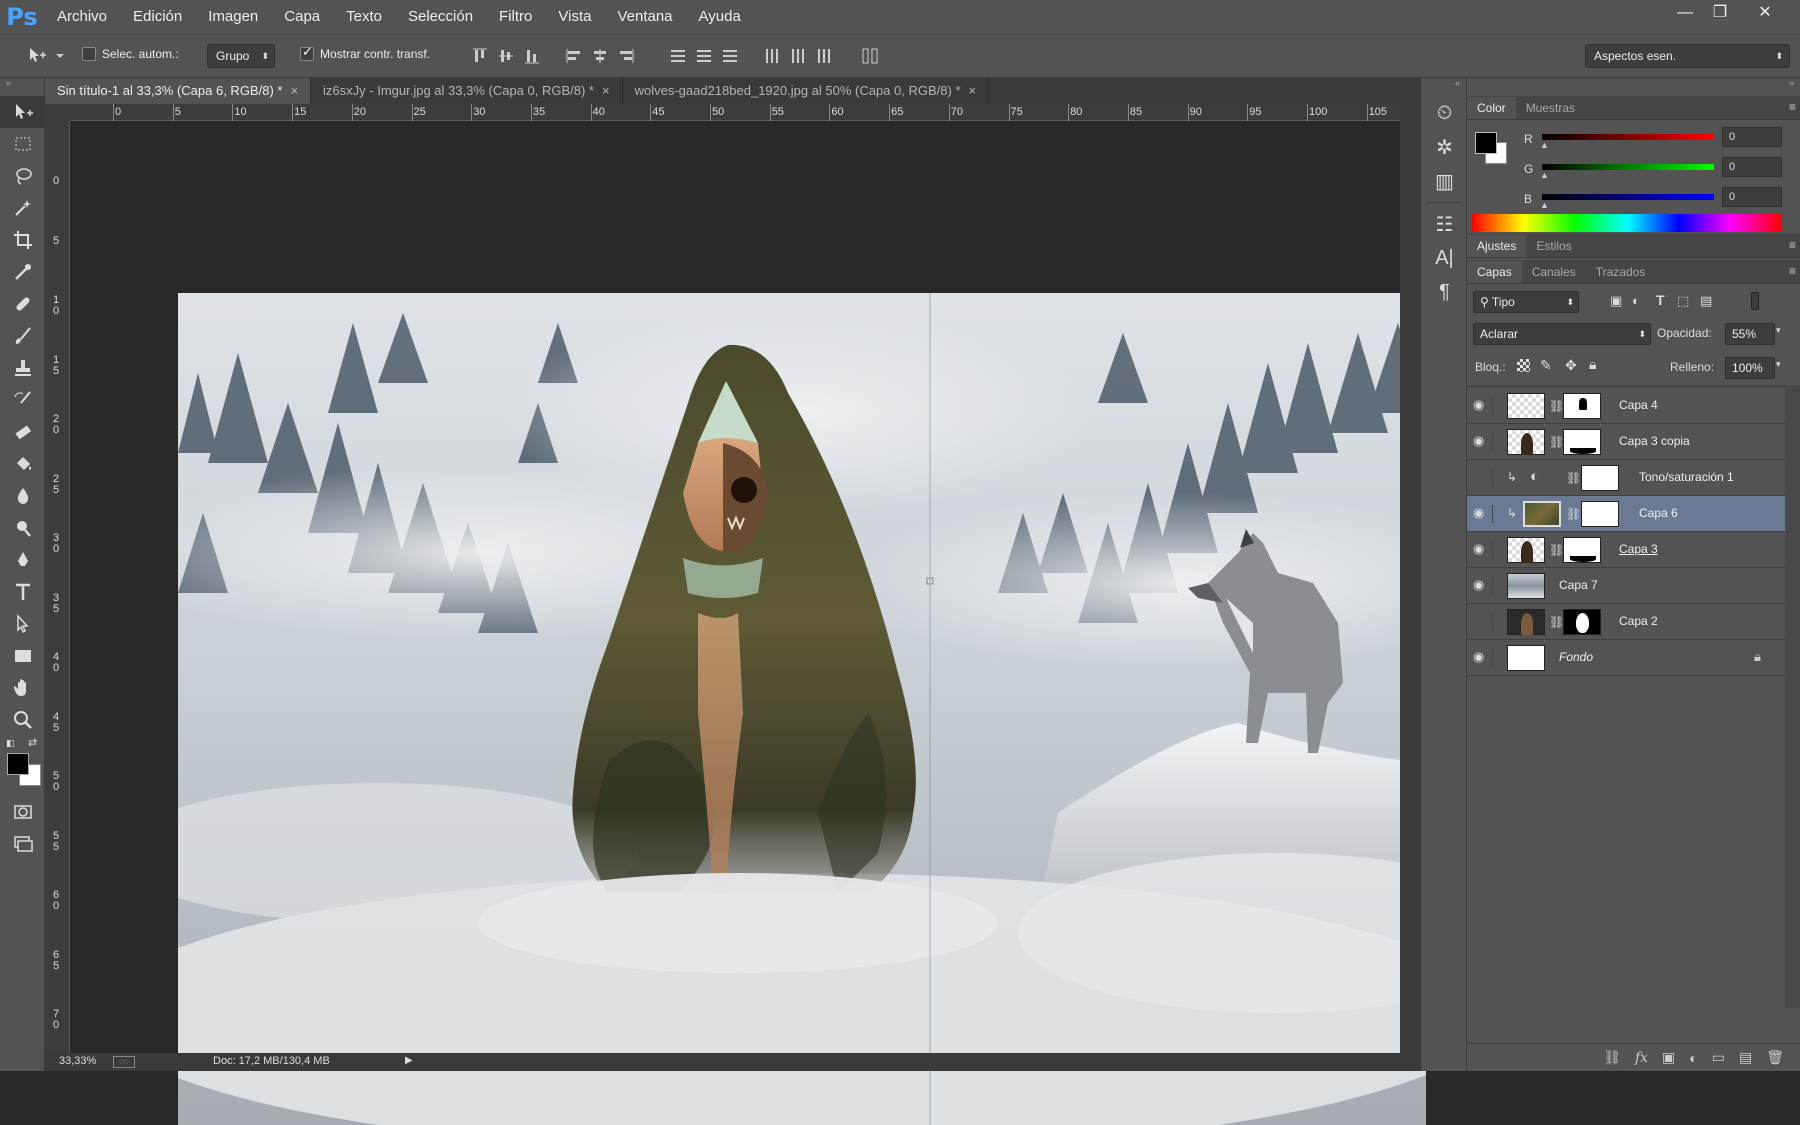  Describe the element at coordinates (870, 56) in the screenshot. I see `auto-align-icon` at that location.